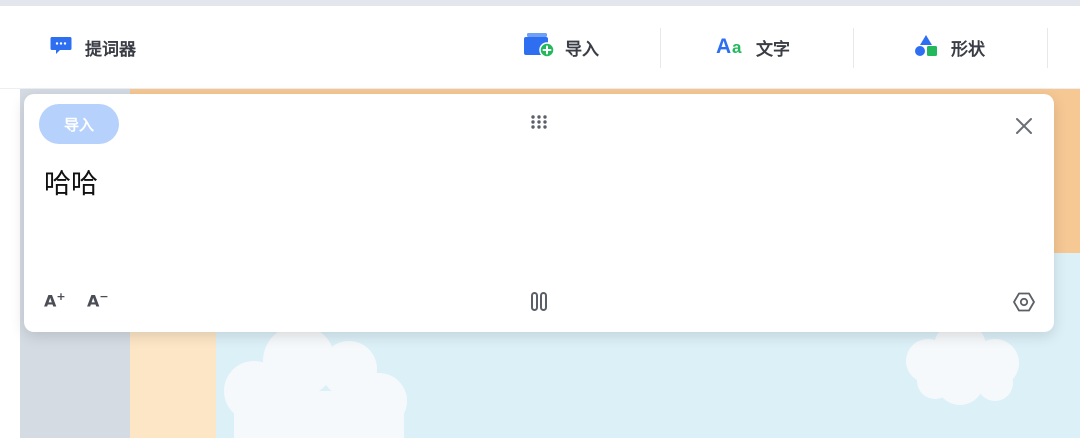  Describe the element at coordinates (104, 296) in the screenshot. I see `font-decrease-mark: −` at that location.